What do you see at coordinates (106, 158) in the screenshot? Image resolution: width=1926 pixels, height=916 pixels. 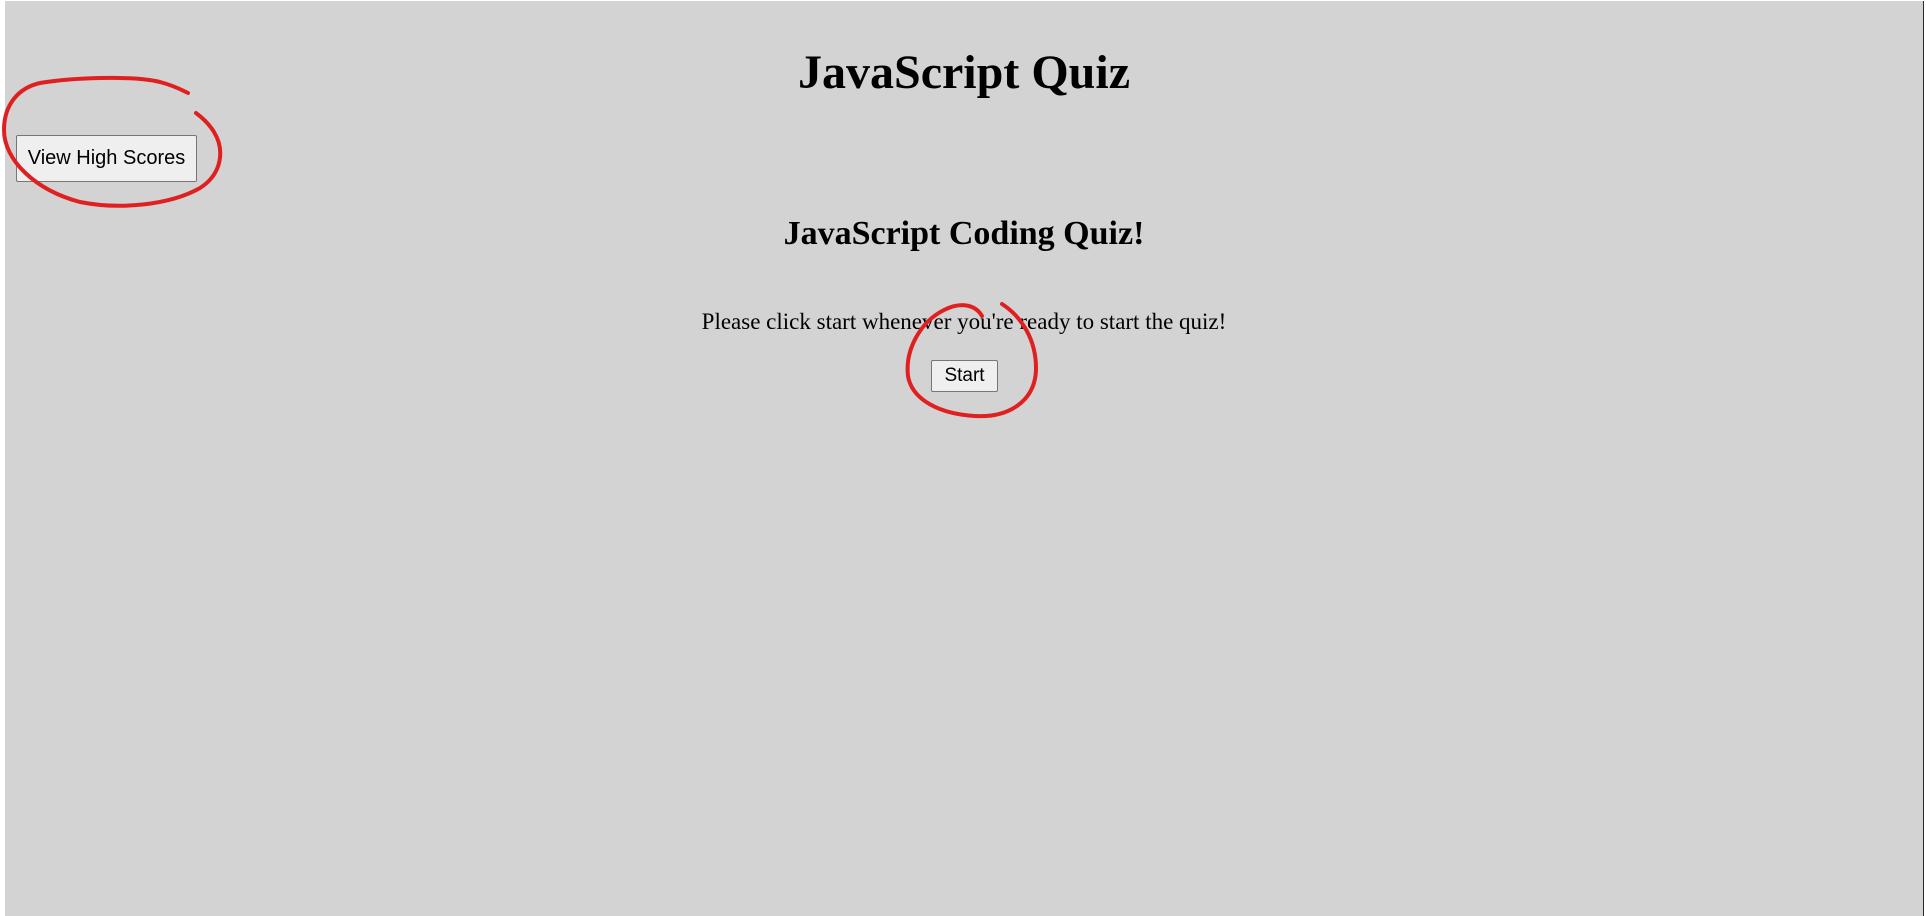 I see `view-high-scores-button: View High Scores` at bounding box center [106, 158].